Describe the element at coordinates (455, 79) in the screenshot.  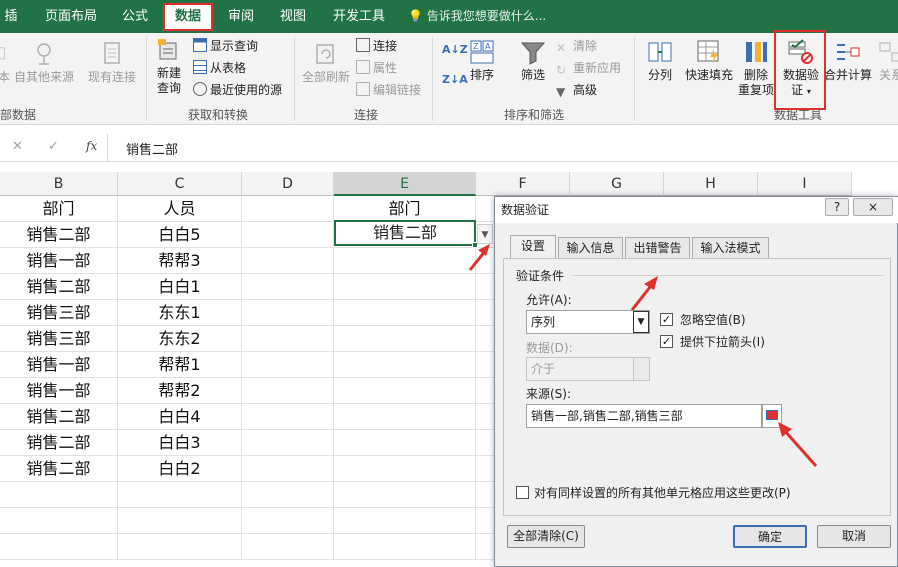
I see `sort-za-button: Z↓A` at that location.